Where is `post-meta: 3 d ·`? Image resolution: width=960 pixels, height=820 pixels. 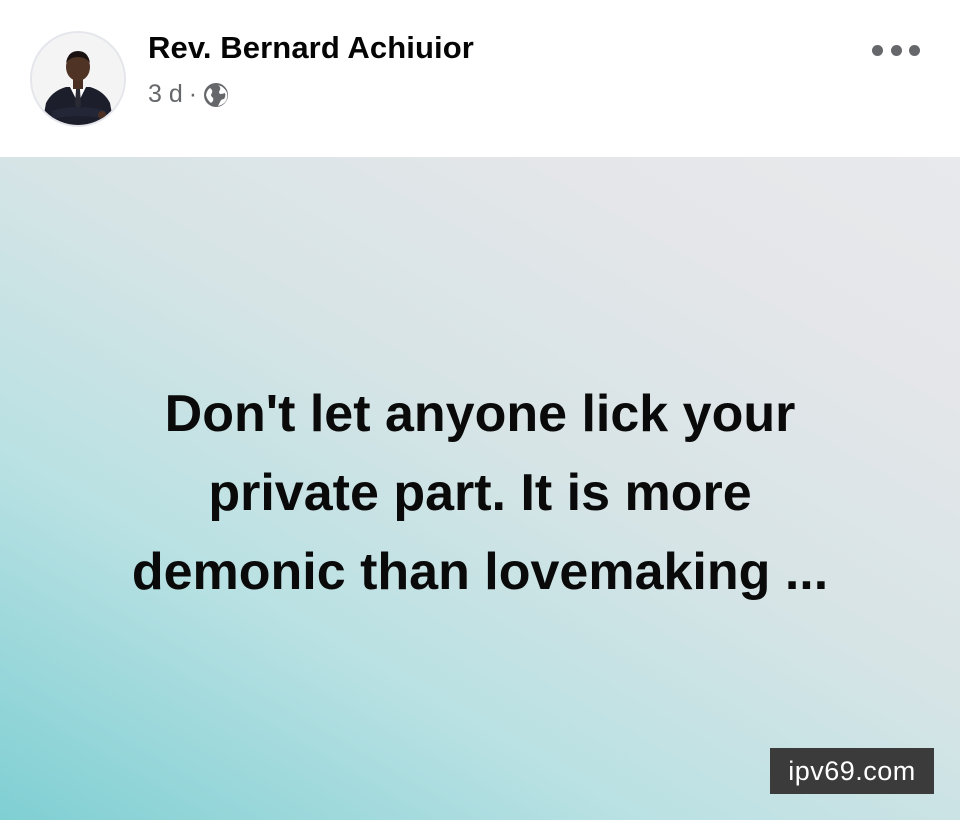
post-meta: 3 d · is located at coordinates (188, 94).